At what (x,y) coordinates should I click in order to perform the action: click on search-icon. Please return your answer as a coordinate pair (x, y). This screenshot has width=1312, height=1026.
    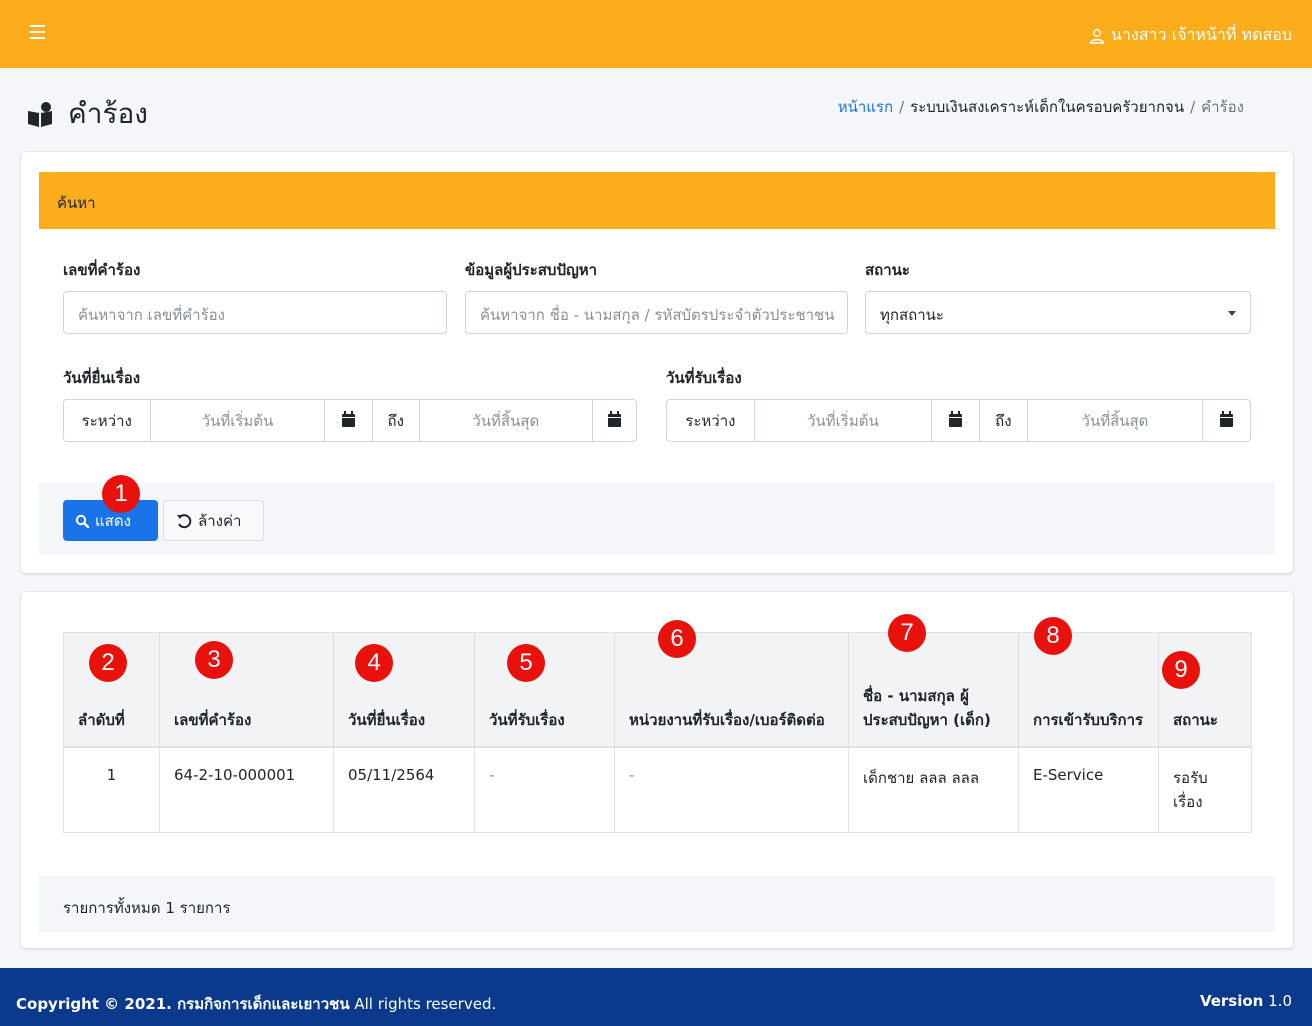
    Looking at the image, I should click on (82, 521).